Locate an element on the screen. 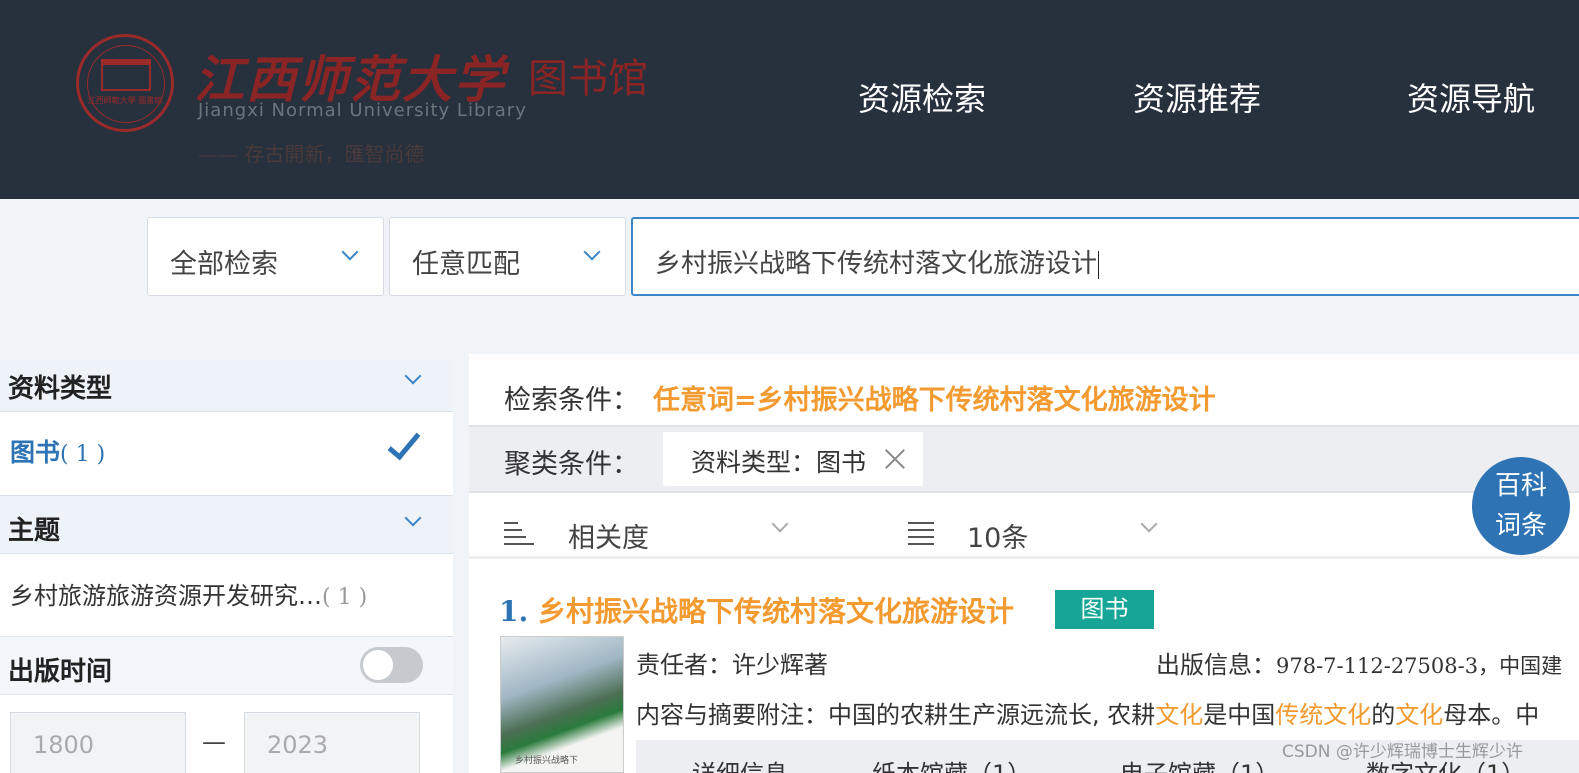 This screenshot has height=773, width=1579. print-holdings-link: 纸本馆藏（1） is located at coordinates (951, 763).